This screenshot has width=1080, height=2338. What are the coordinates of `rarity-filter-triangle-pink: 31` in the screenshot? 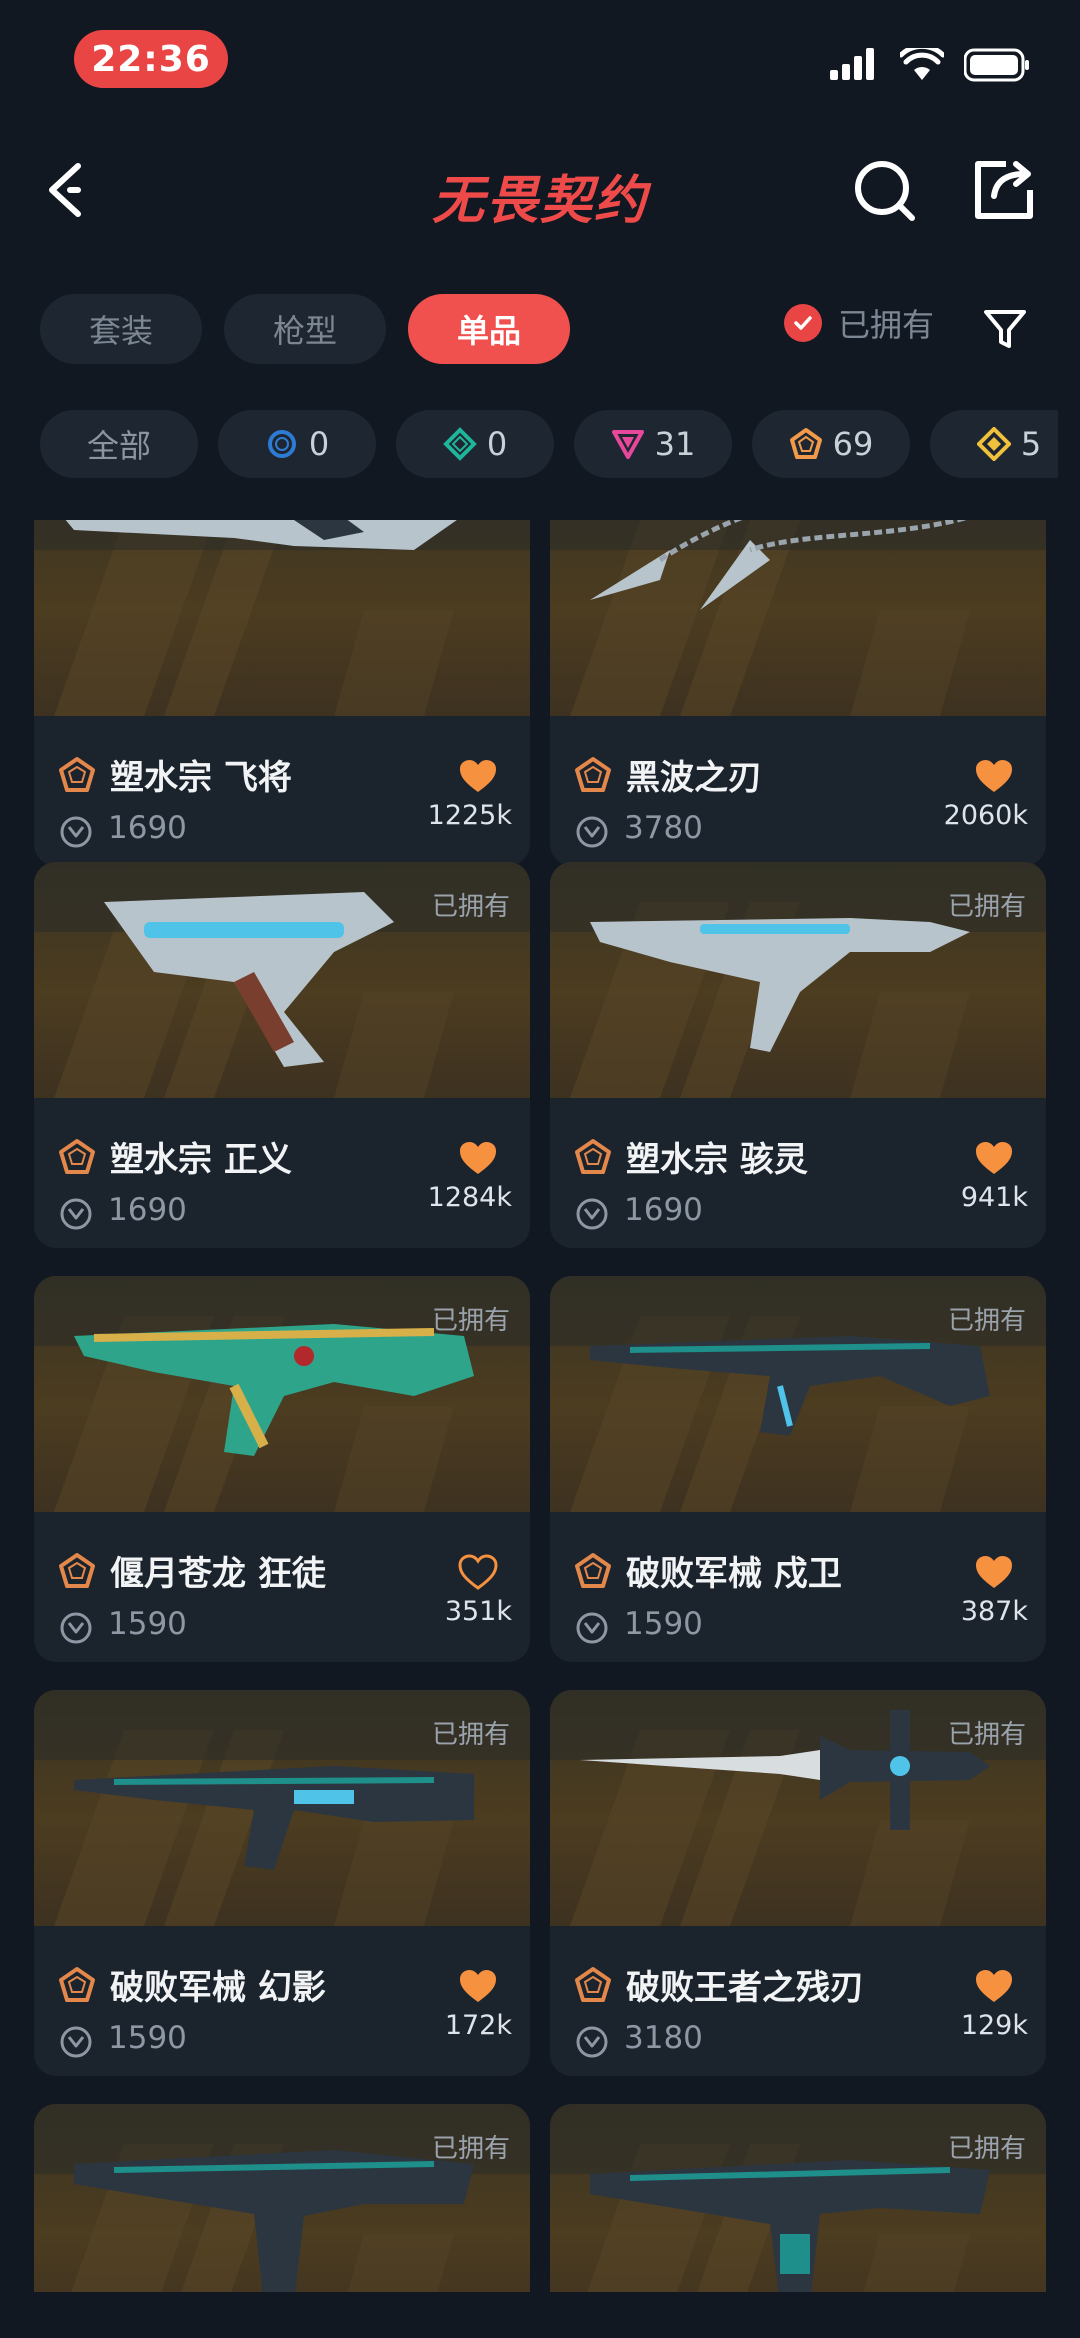 It's located at (653, 444).